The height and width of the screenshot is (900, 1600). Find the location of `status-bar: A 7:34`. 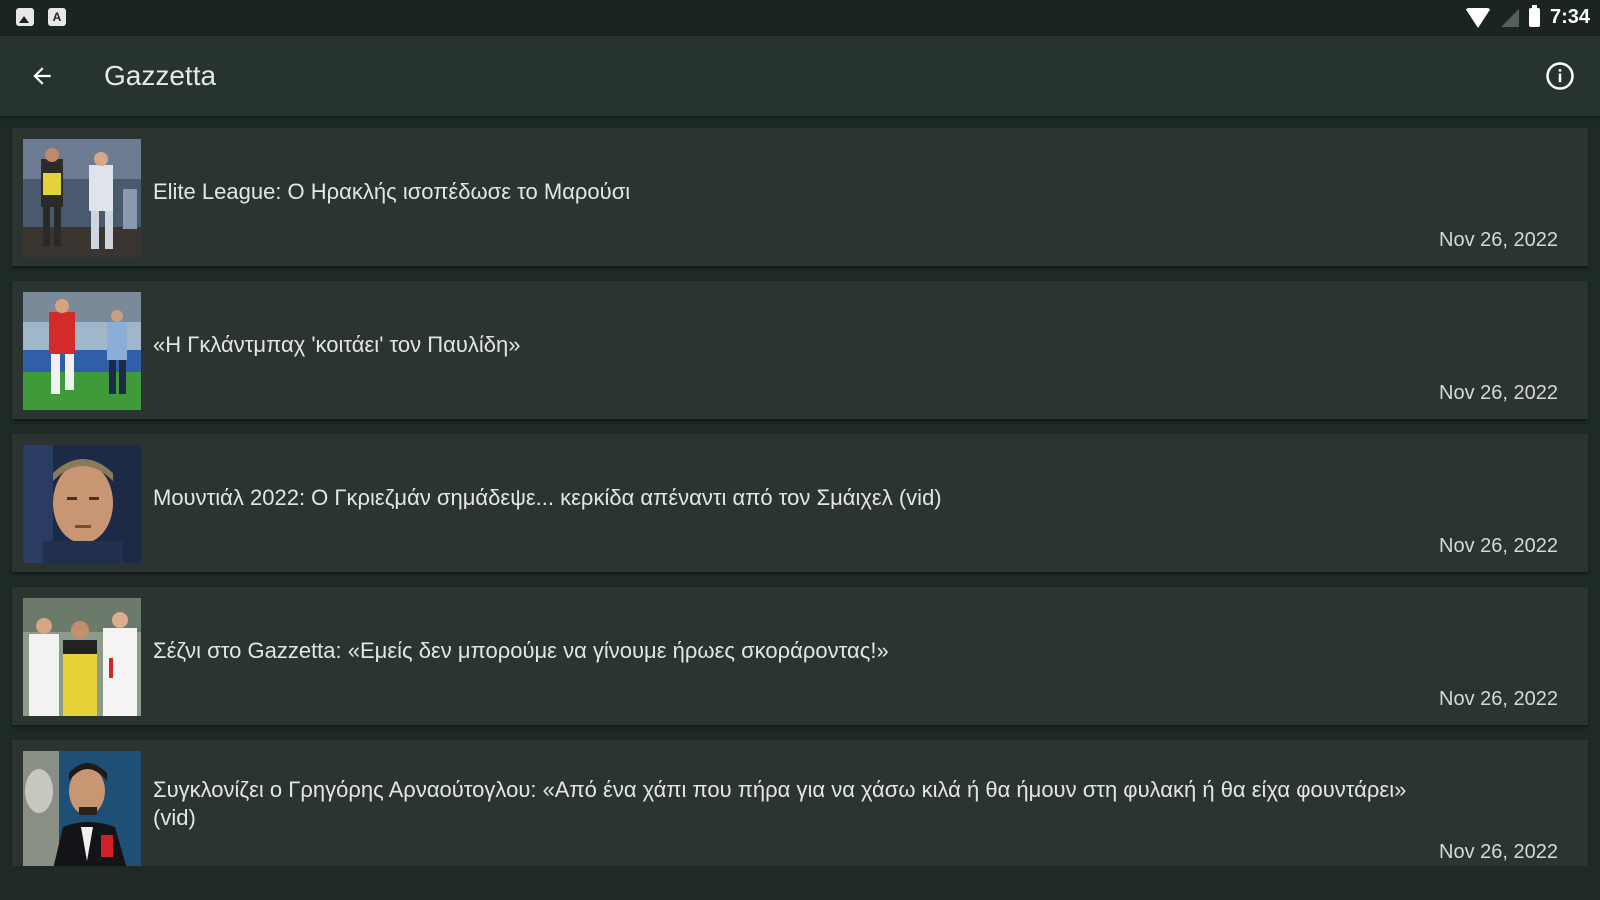

status-bar: A 7:34 is located at coordinates (800, 18).